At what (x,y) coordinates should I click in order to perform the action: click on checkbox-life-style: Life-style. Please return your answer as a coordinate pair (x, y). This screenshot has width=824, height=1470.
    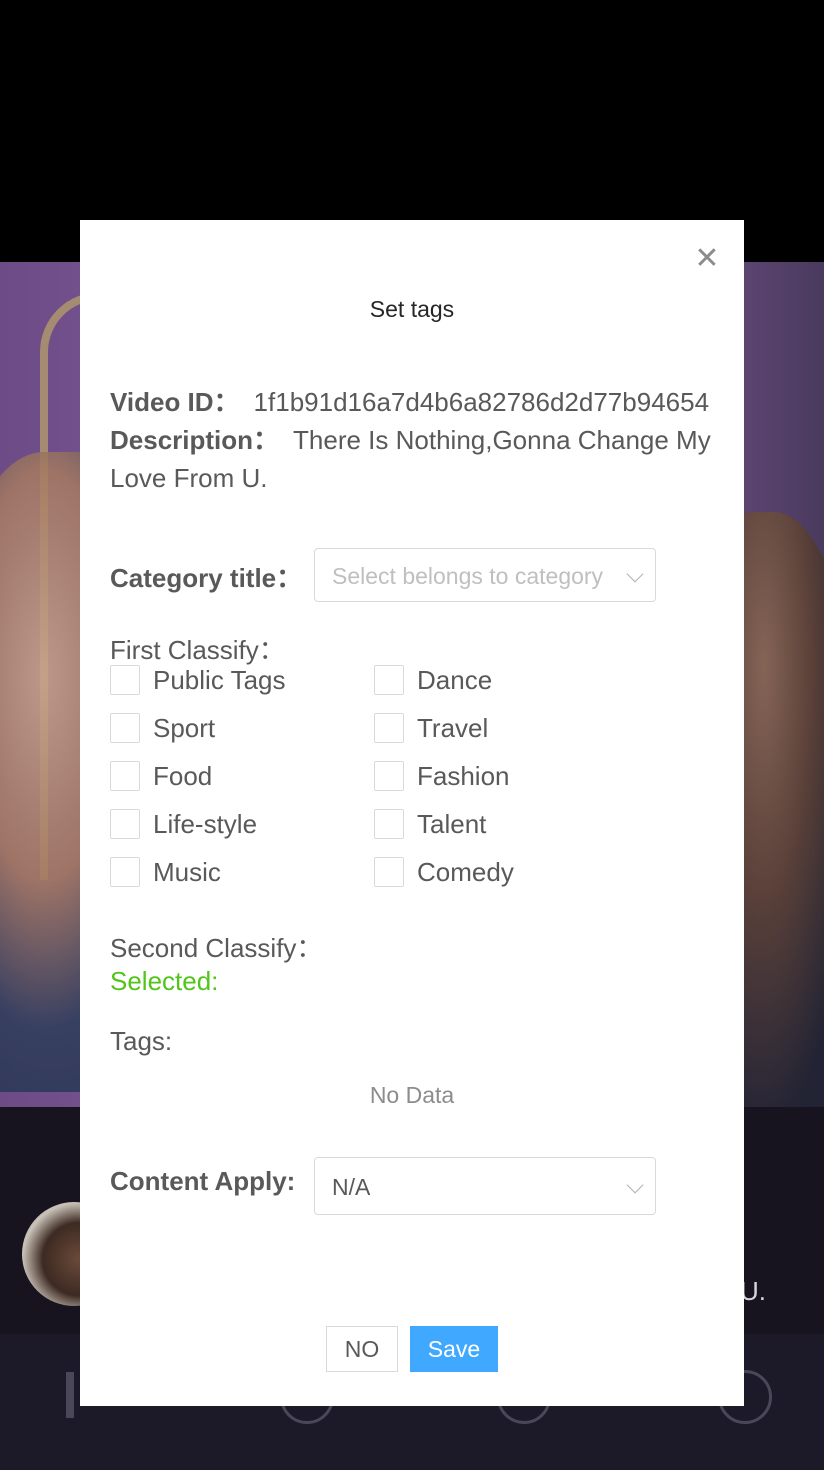
    Looking at the image, I should click on (183, 824).